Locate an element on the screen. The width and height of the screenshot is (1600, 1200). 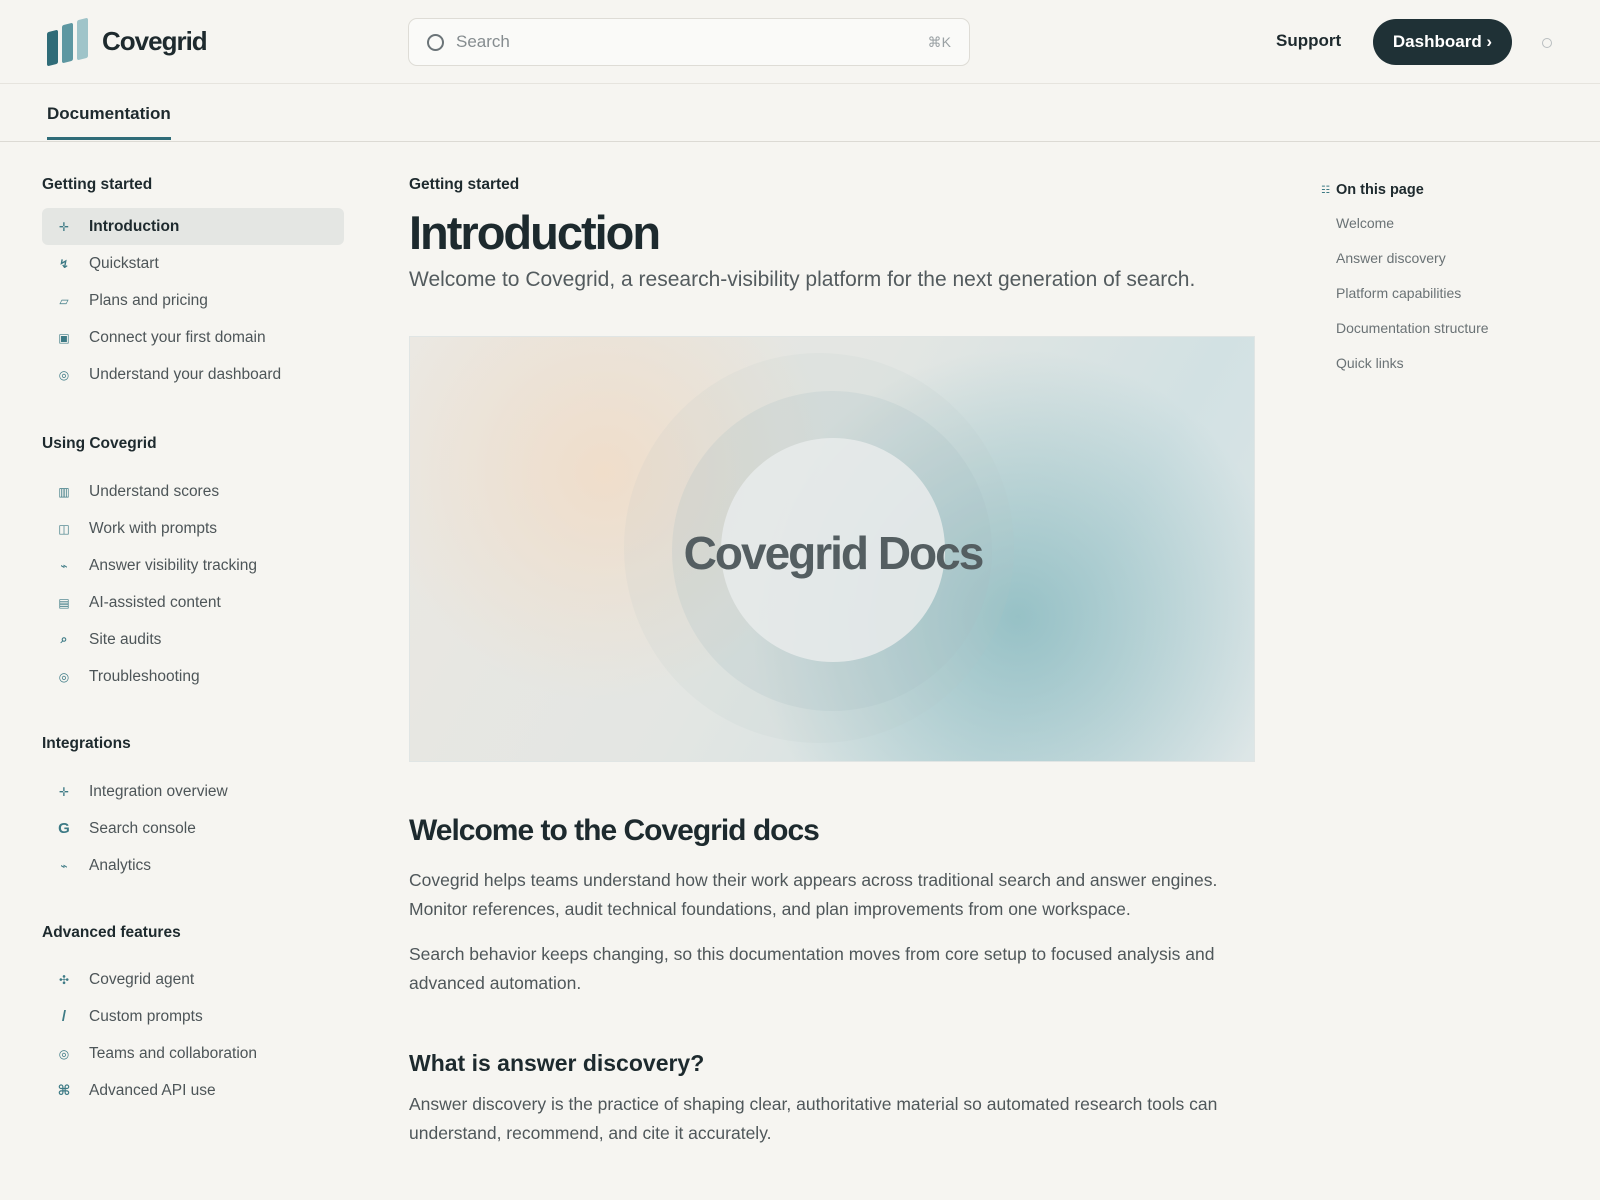
sidebar-heading: Integrations is located at coordinates (86, 743).